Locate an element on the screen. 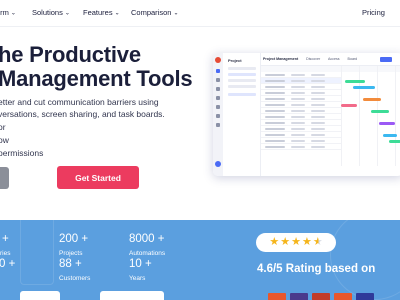 The width and height of the screenshot is (400, 300). preview-tab: Board is located at coordinates (352, 59).